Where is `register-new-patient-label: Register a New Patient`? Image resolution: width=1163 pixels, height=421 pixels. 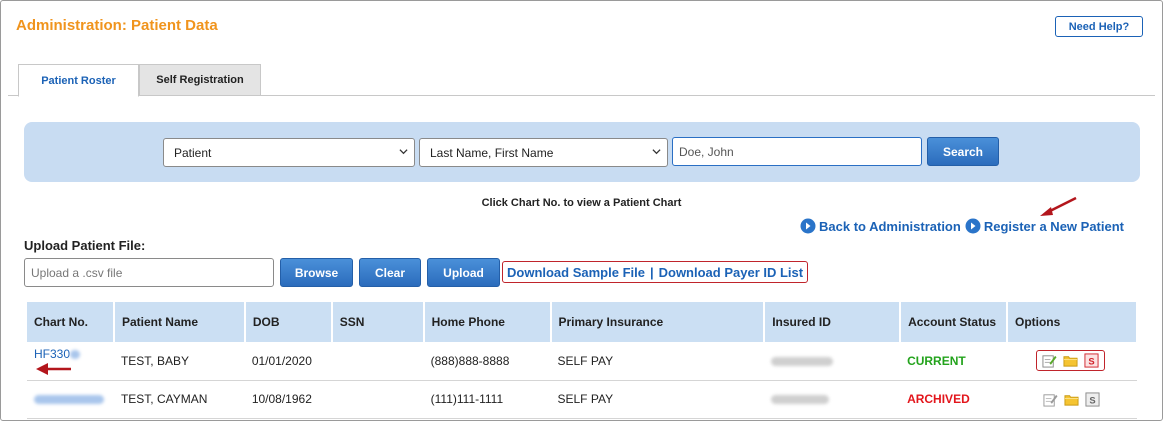
register-new-patient-label: Register a New Patient is located at coordinates (1053, 226).